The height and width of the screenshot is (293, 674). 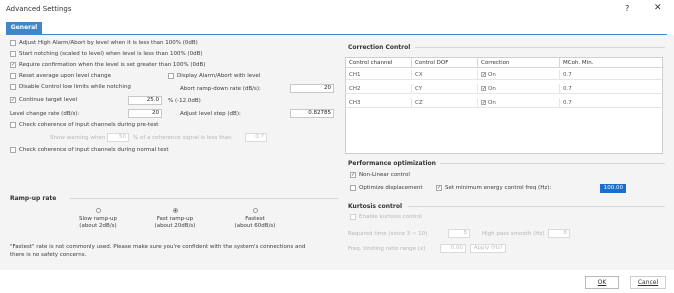 What do you see at coordinates (24, 28) in the screenshot?
I see `tab-general: General` at bounding box center [24, 28].